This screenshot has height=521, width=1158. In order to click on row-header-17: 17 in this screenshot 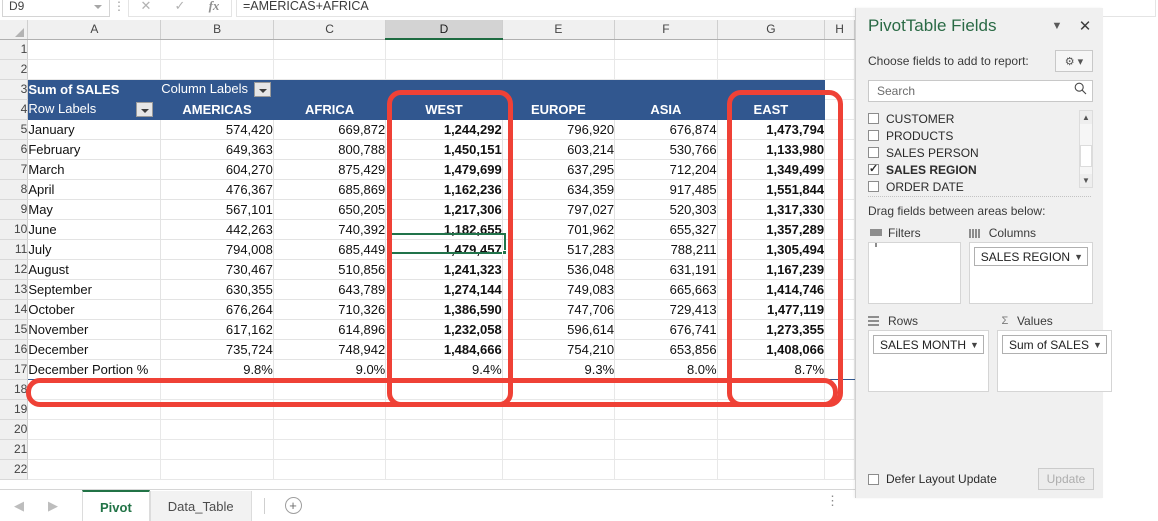, I will do `click(14, 369)`.